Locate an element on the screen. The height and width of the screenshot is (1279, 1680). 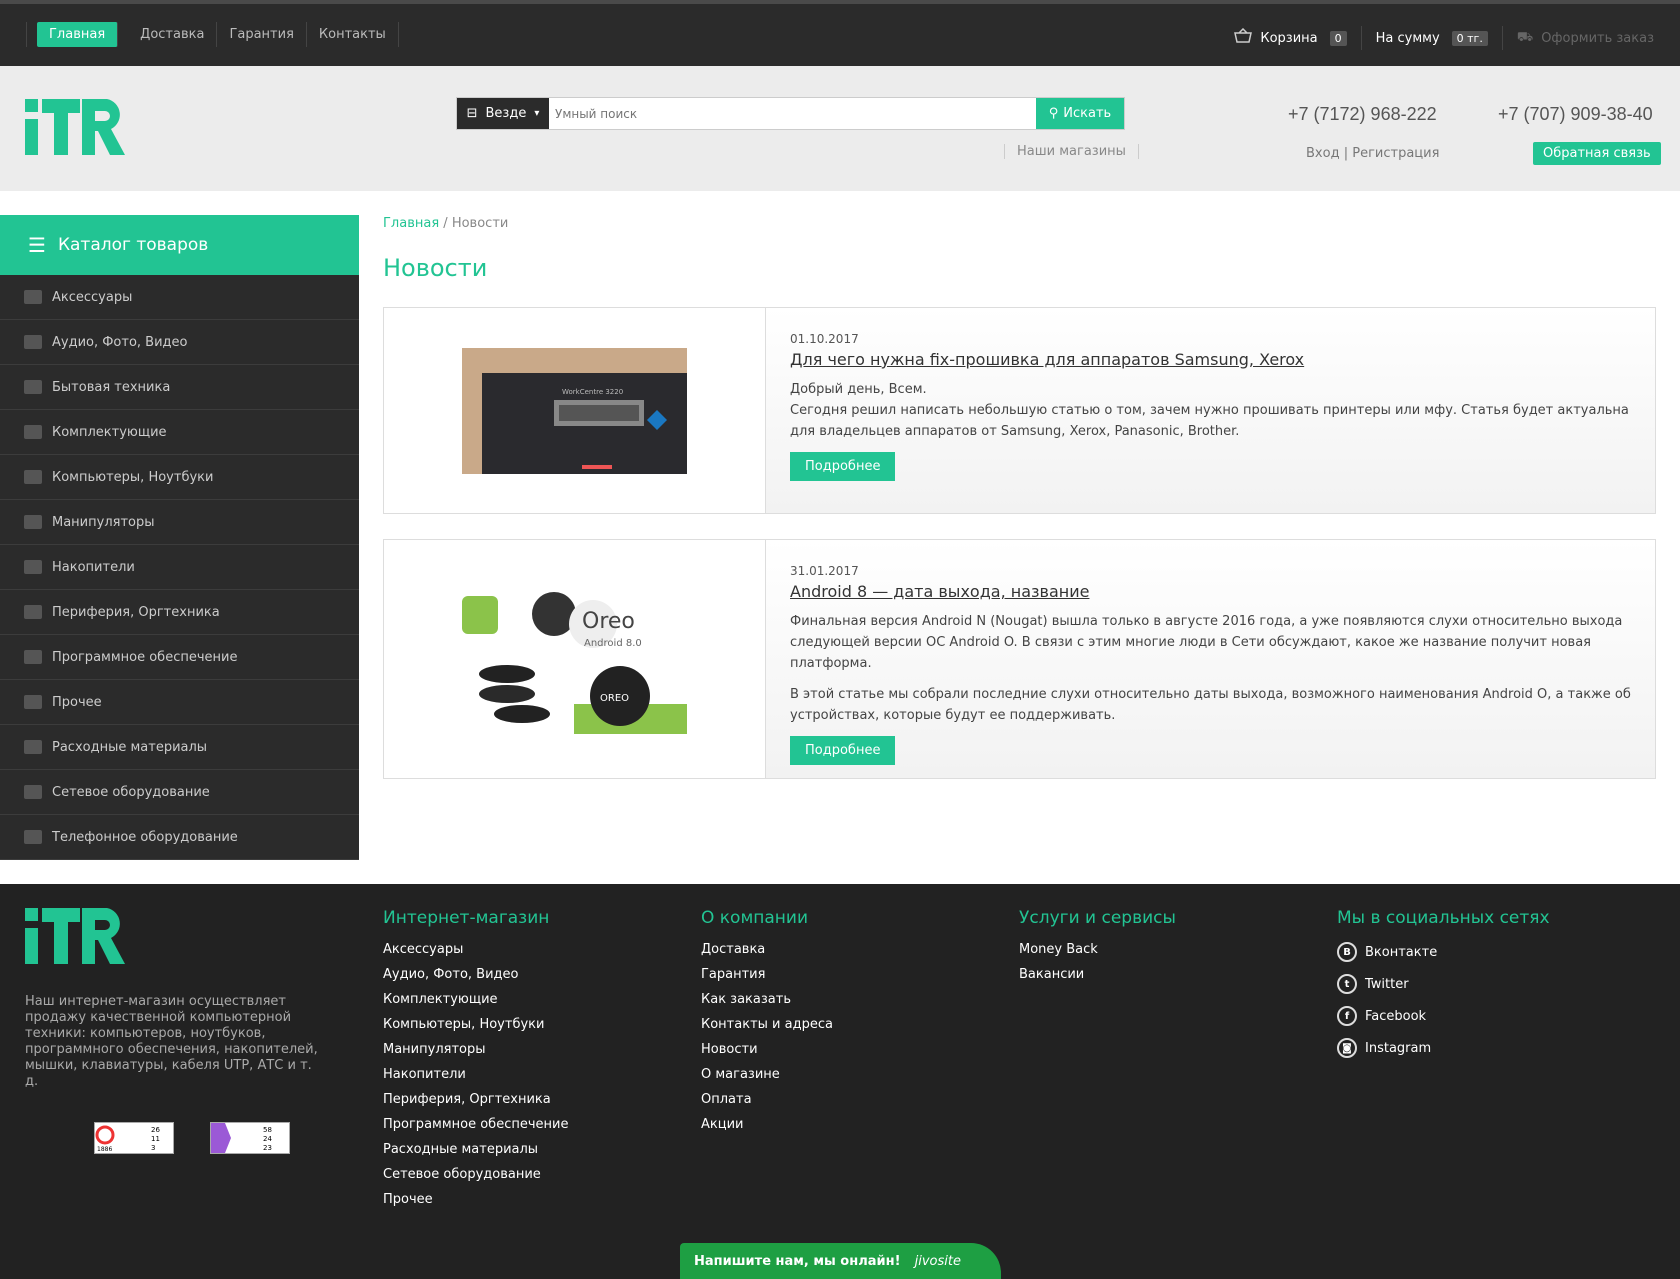
catalog-item: Расходные материалы is located at coordinates (179, 747).